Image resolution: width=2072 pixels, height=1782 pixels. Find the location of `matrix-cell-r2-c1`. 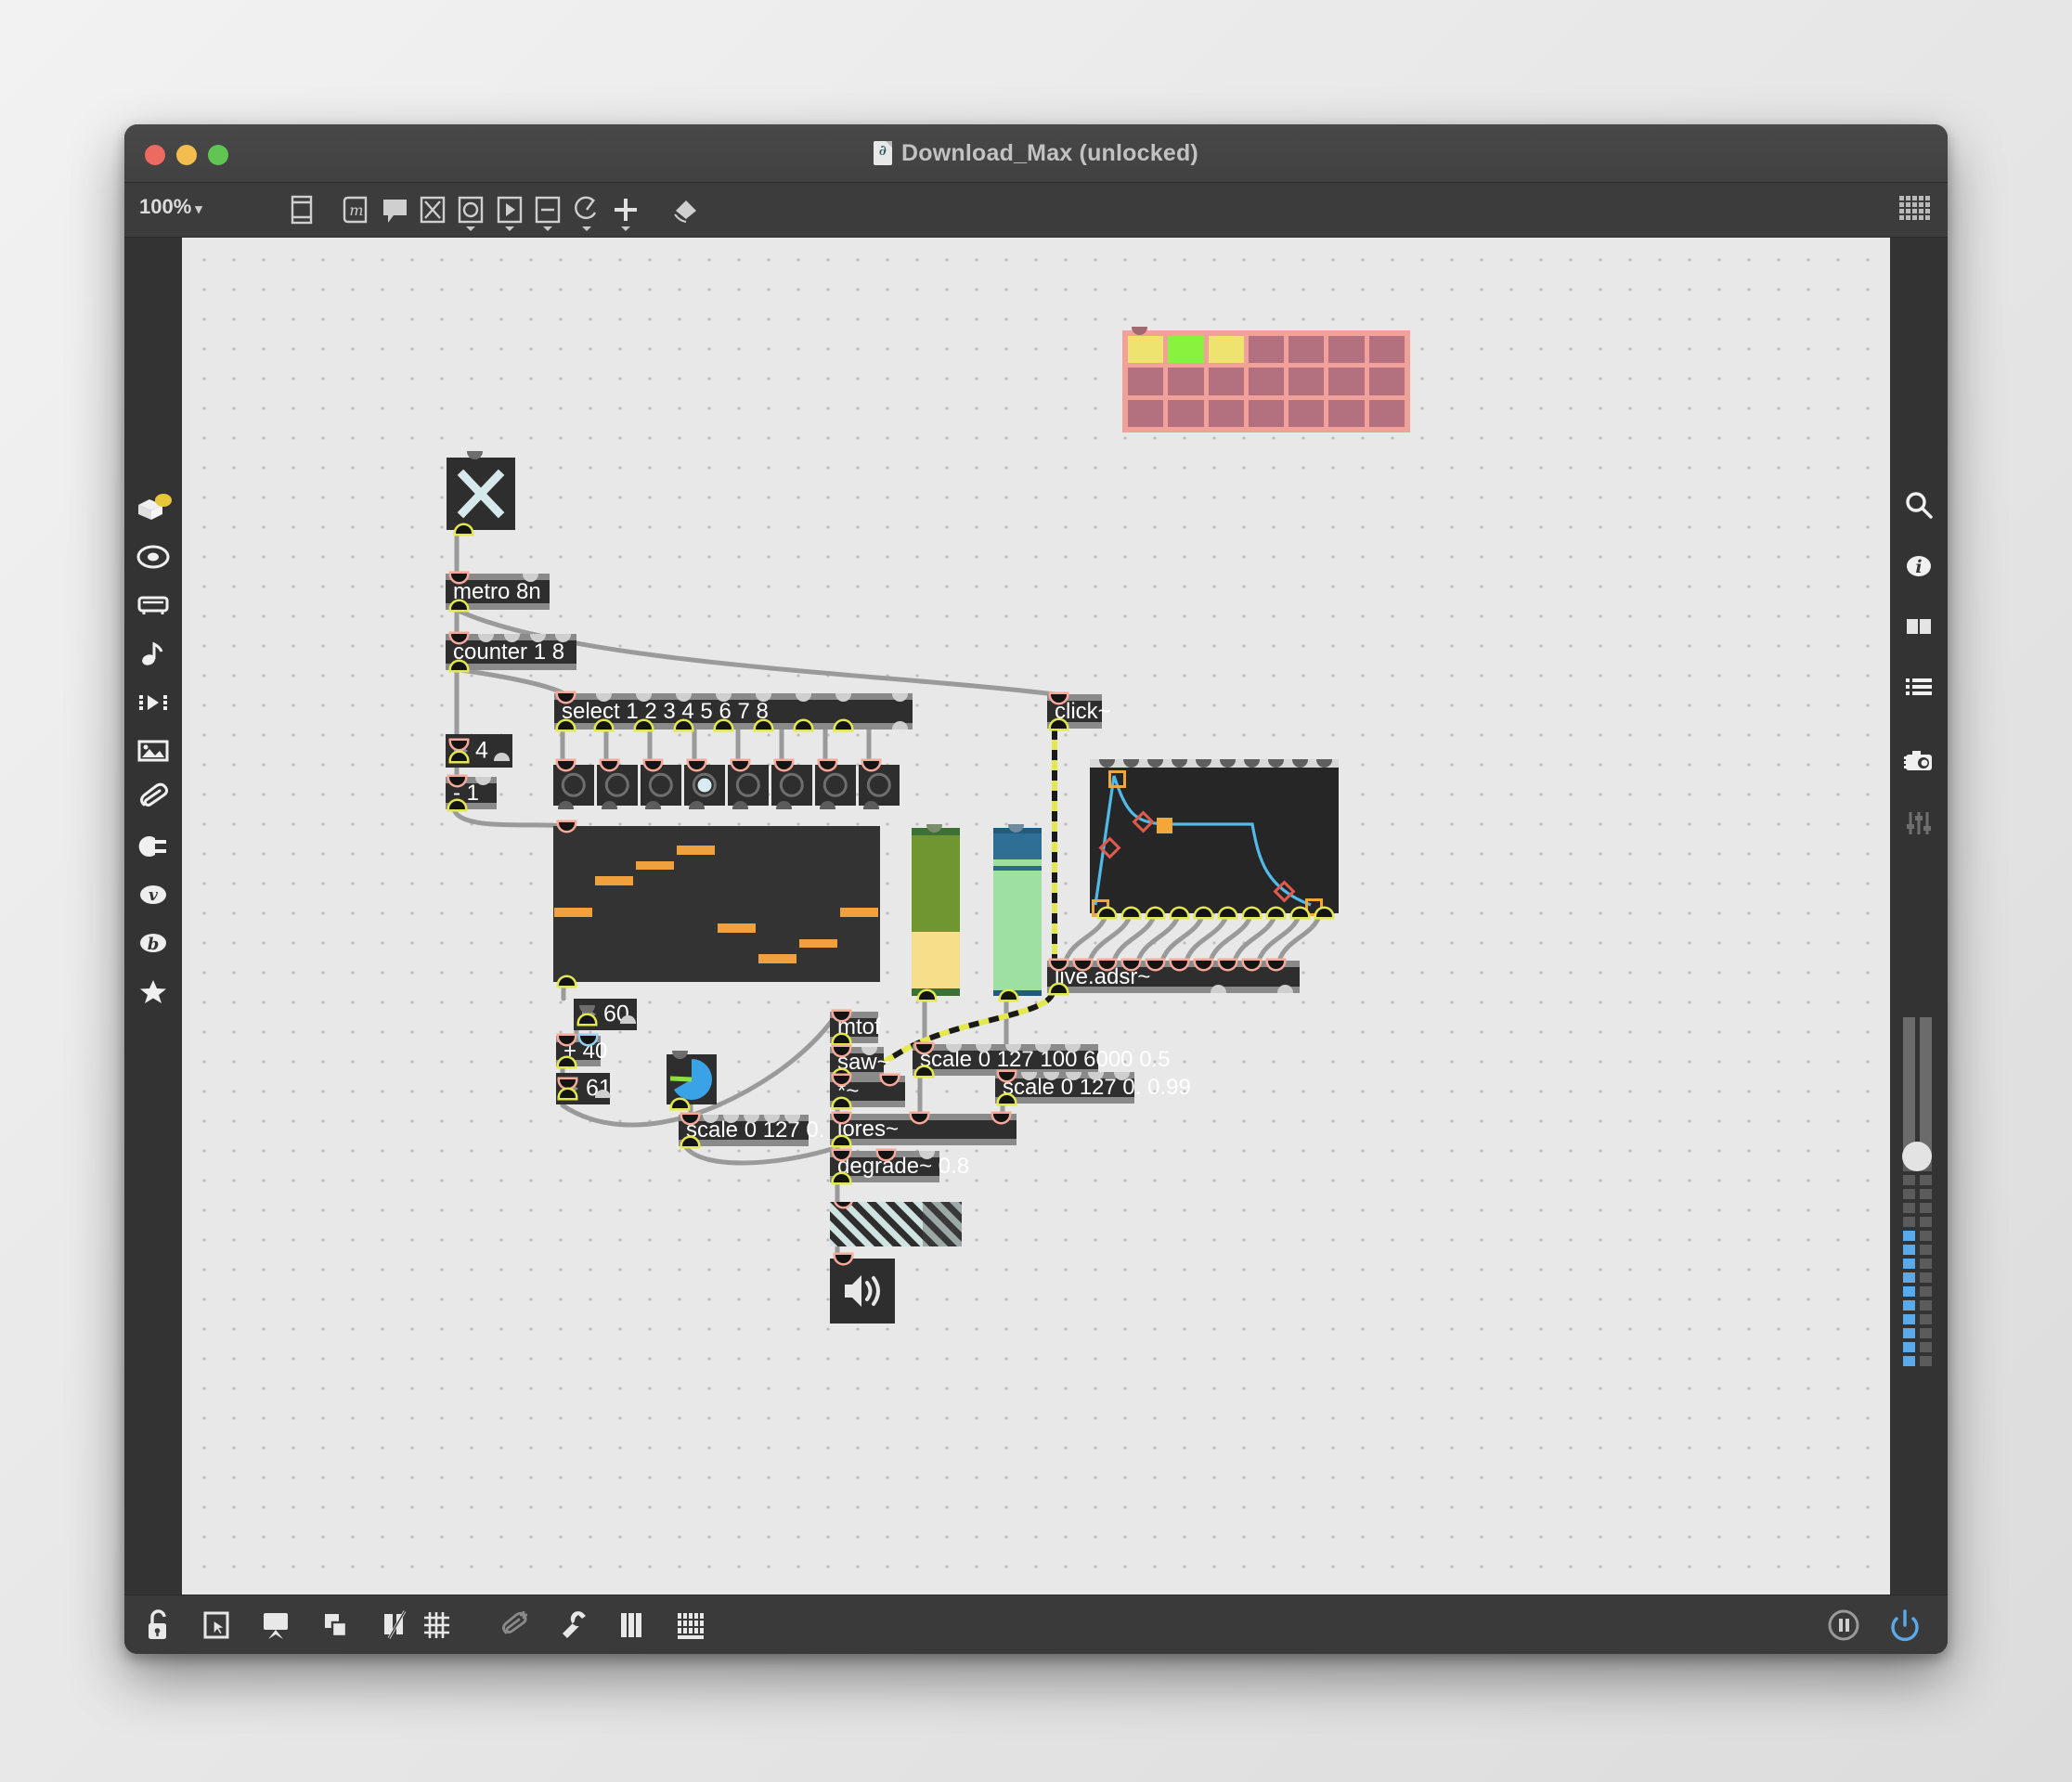

matrix-cell-r2-c1 is located at coordinates (1146, 381).